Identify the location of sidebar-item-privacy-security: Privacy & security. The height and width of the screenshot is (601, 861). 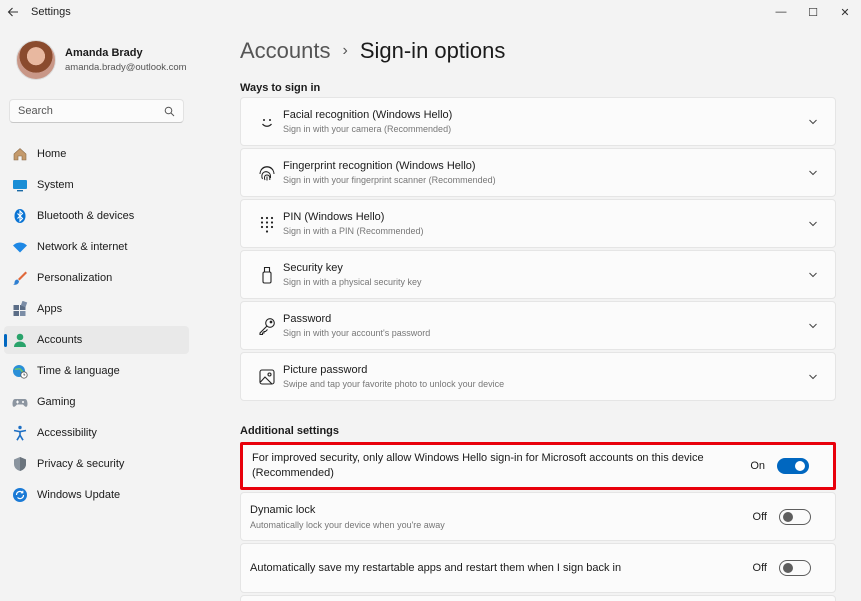
(96, 464).